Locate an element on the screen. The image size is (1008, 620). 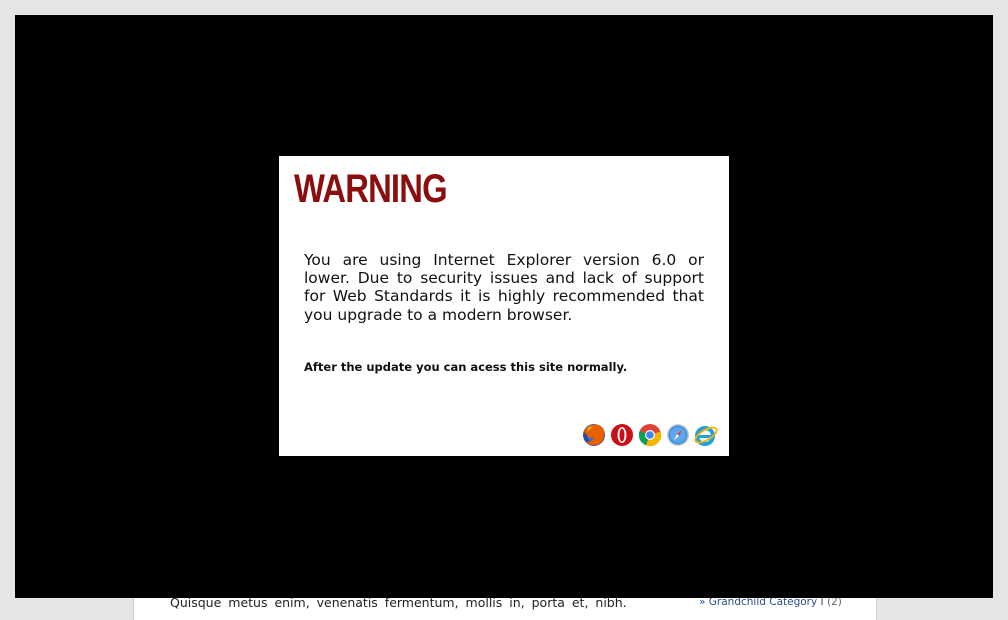
chrome-icon is located at coordinates (650, 434).